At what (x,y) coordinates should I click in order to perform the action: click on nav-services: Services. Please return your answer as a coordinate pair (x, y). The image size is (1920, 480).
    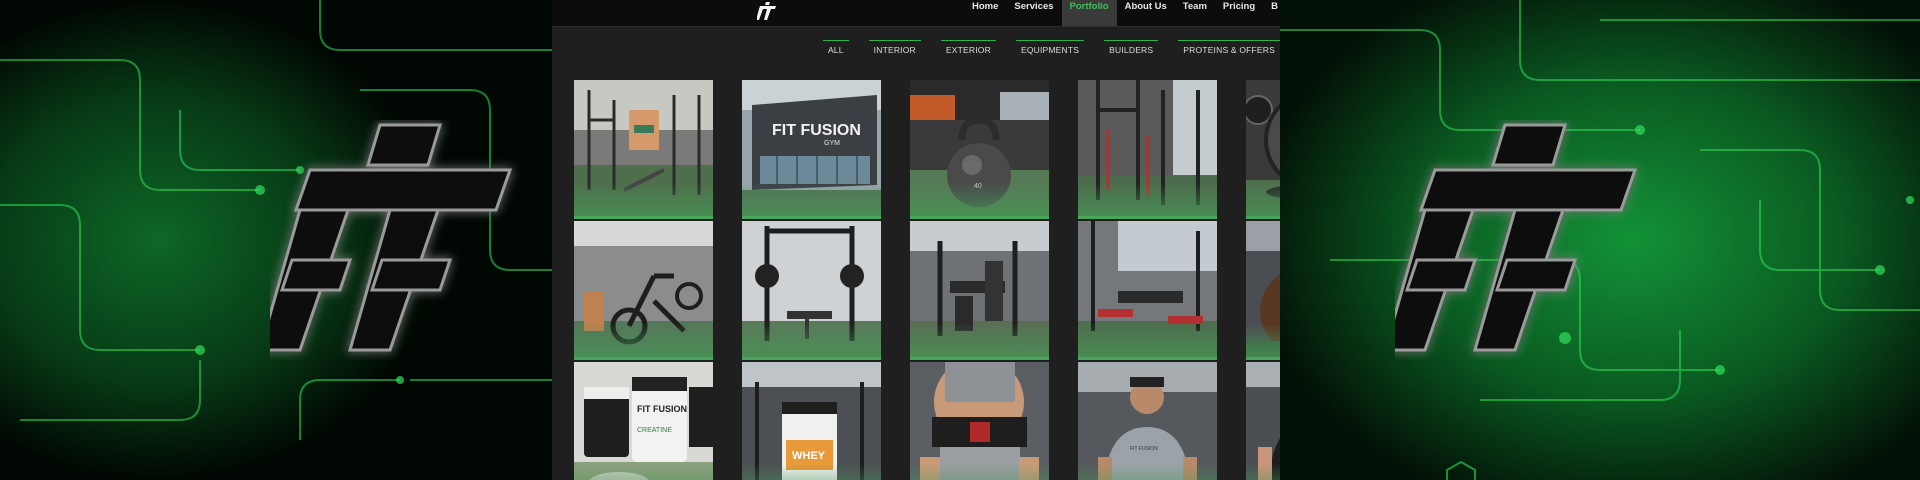
    Looking at the image, I should click on (1033, 13).